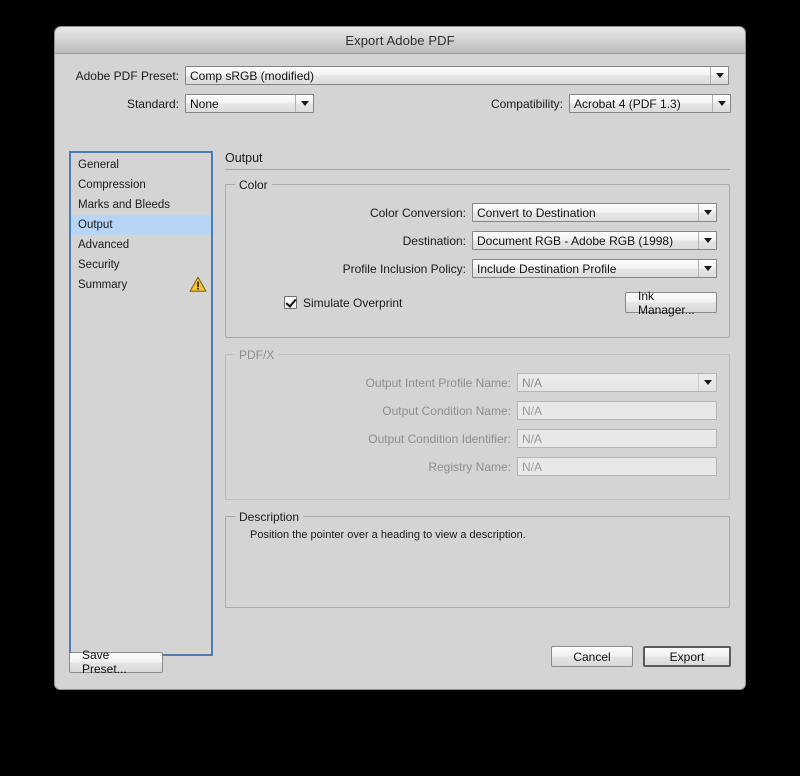  Describe the element at coordinates (141, 285) in the screenshot. I see `sidebar-item-summary: Summary` at that location.